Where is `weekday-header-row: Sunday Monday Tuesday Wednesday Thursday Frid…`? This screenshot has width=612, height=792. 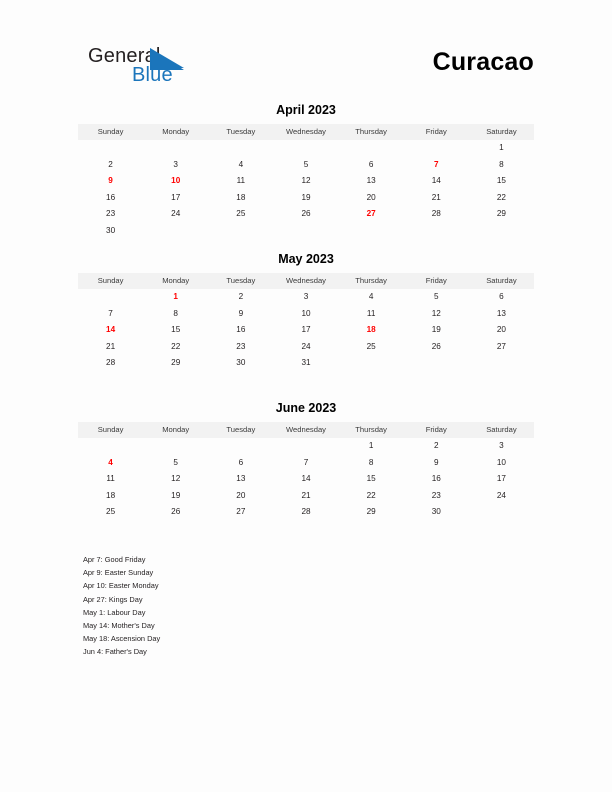 weekday-header-row: Sunday Monday Tuesday Wednesday Thursday Frid… is located at coordinates (306, 430).